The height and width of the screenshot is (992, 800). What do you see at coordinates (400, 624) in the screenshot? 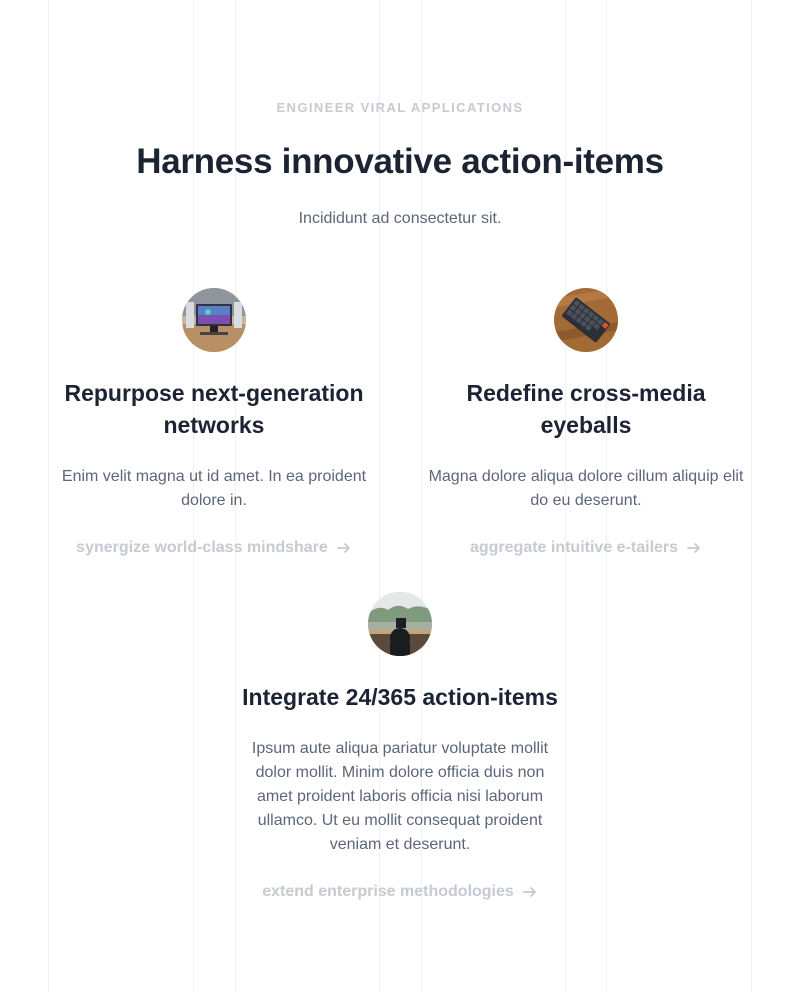
I see `feature-image-workspace-view` at bounding box center [400, 624].